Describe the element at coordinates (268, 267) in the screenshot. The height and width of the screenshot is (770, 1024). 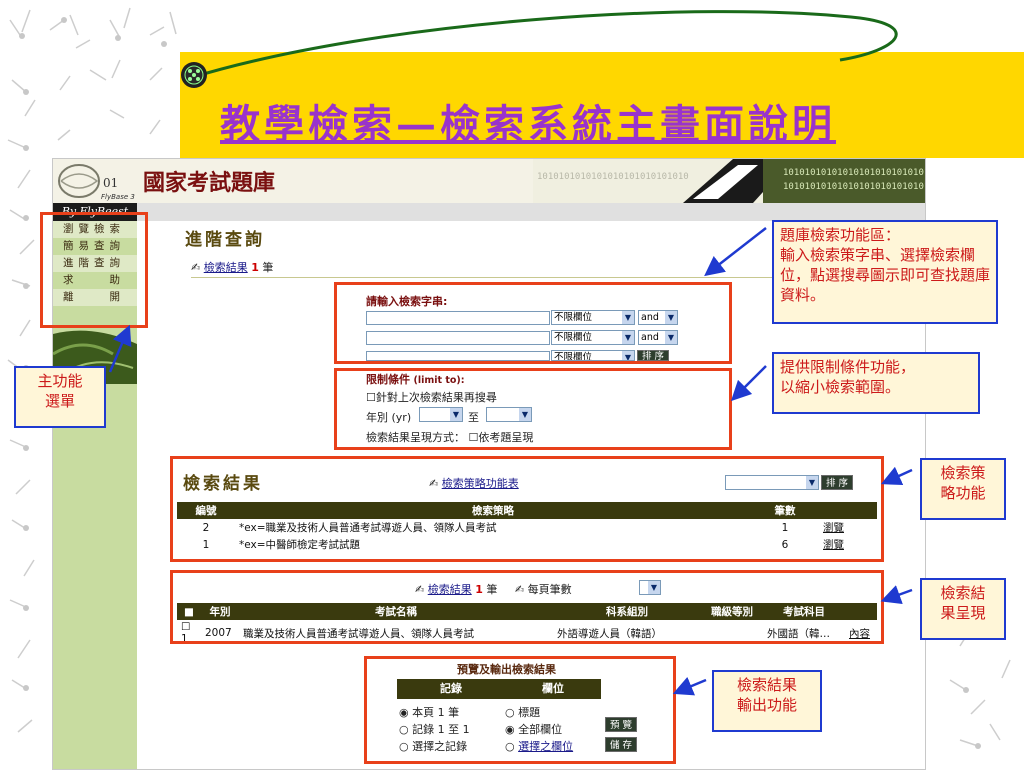
I see `result-unit: 筆` at that location.